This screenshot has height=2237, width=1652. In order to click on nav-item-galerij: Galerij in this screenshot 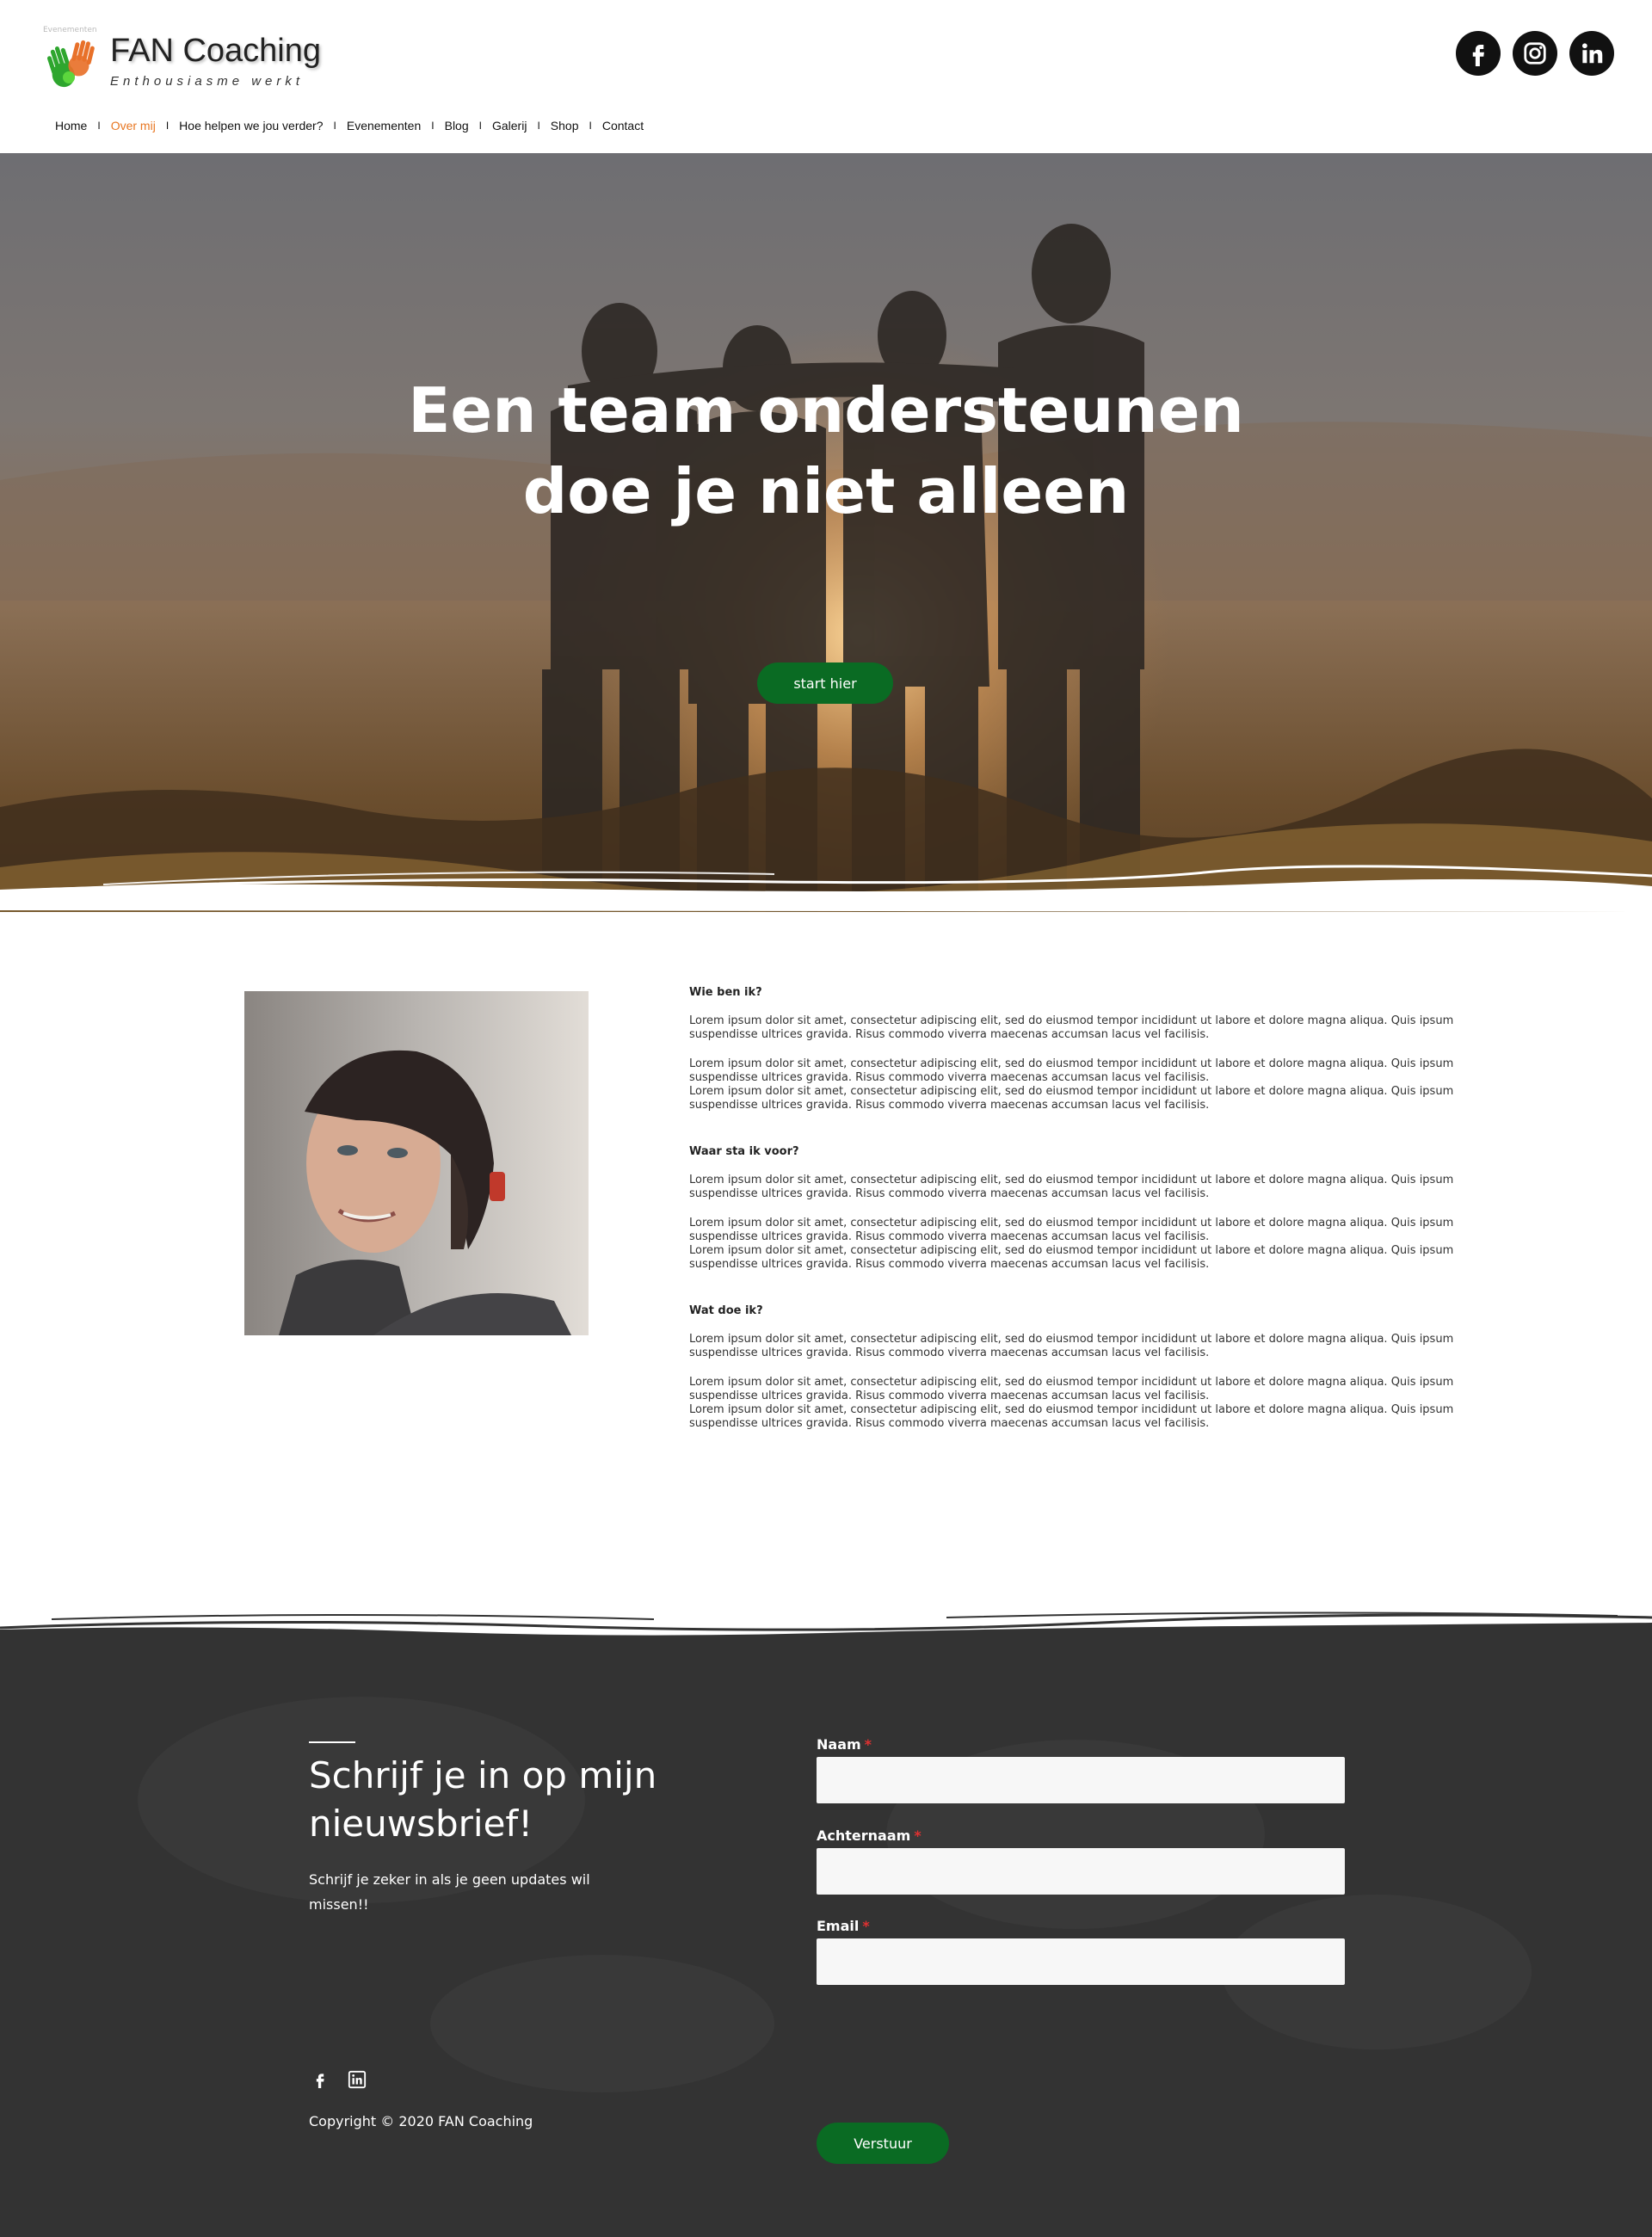, I will do `click(509, 125)`.